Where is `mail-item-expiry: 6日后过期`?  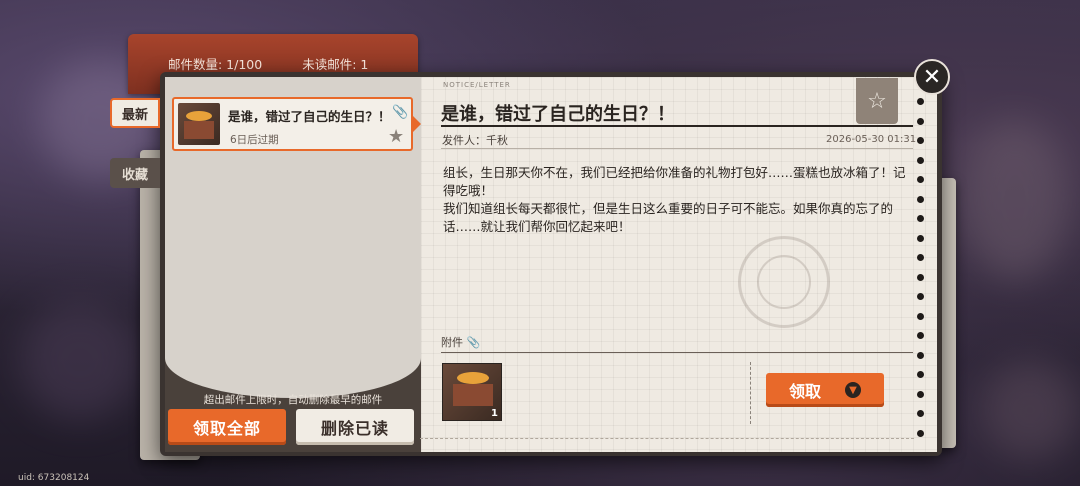 mail-item-expiry: 6日后过期 is located at coordinates (254, 140).